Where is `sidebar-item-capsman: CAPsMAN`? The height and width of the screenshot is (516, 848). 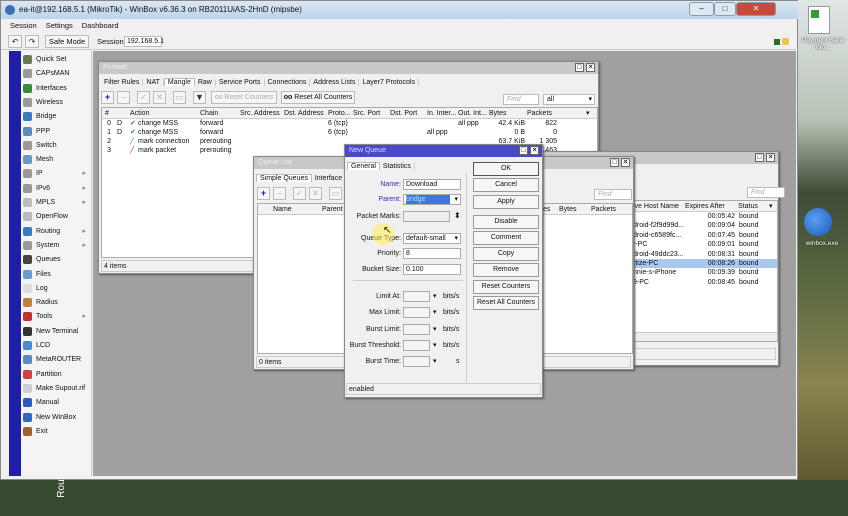
sidebar-item-capsman: CAPsMAN is located at coordinates (56, 73).